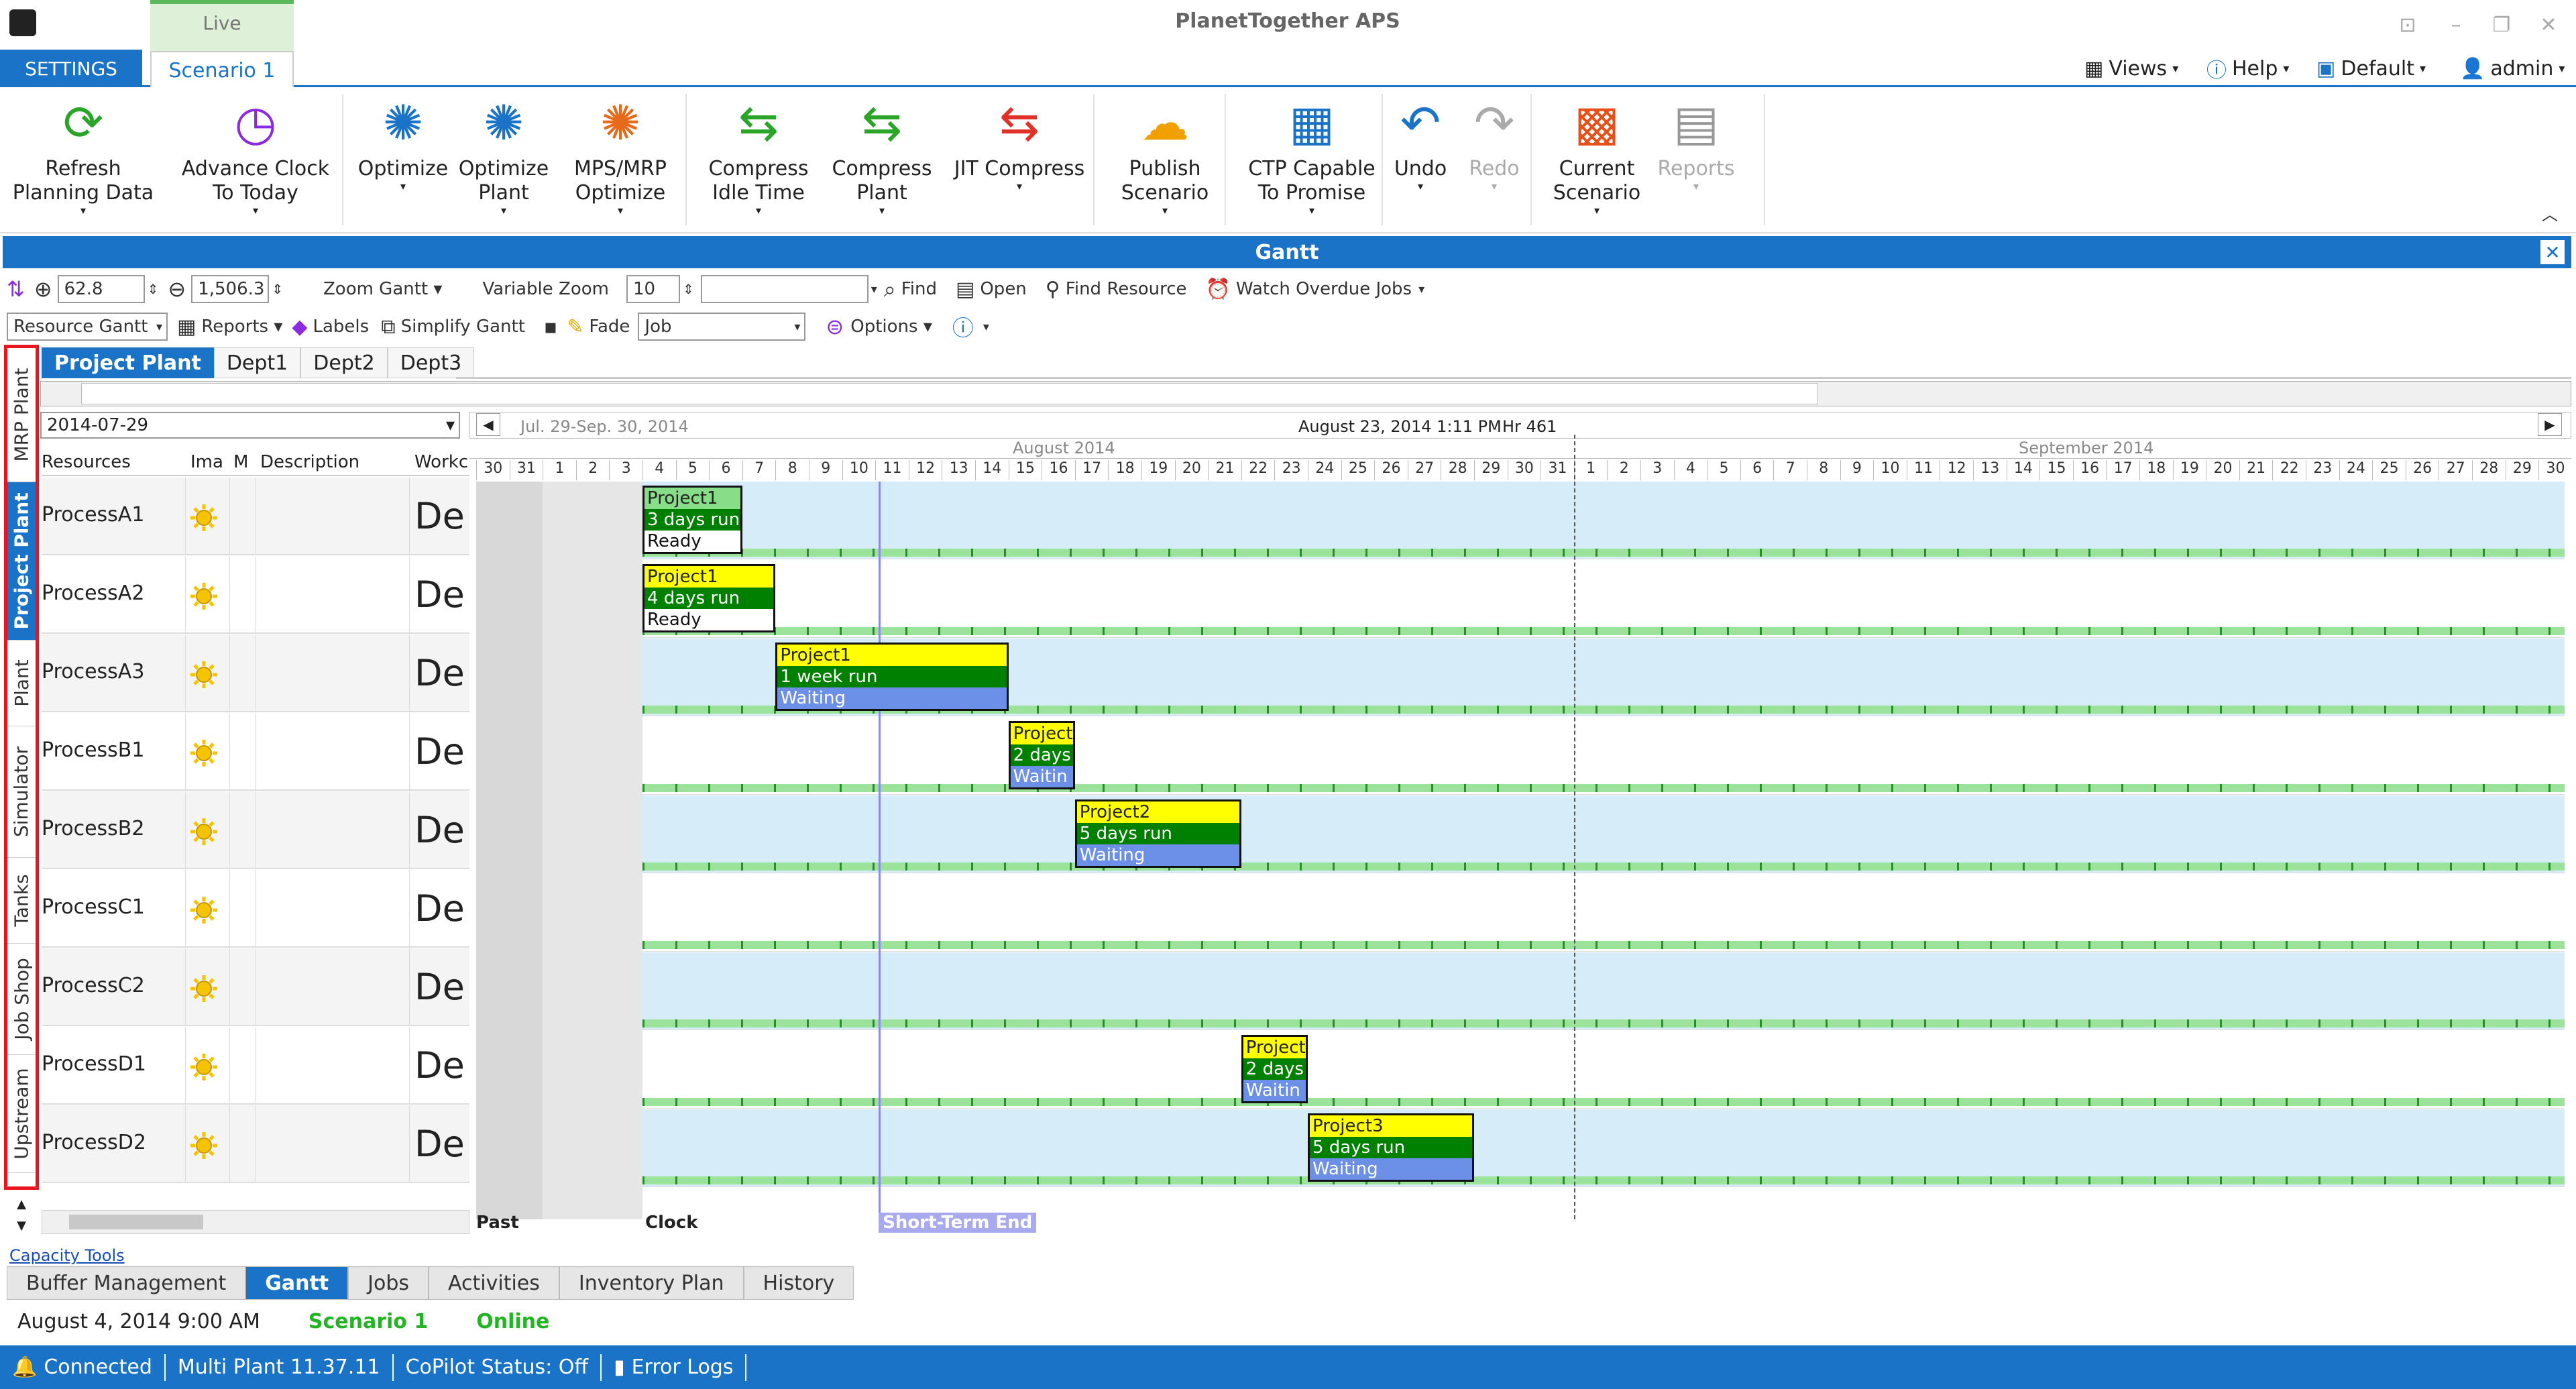 Image resolution: width=2576 pixels, height=1389 pixels. What do you see at coordinates (722, 327) in the screenshot?
I see `fade-select: Job ▾` at bounding box center [722, 327].